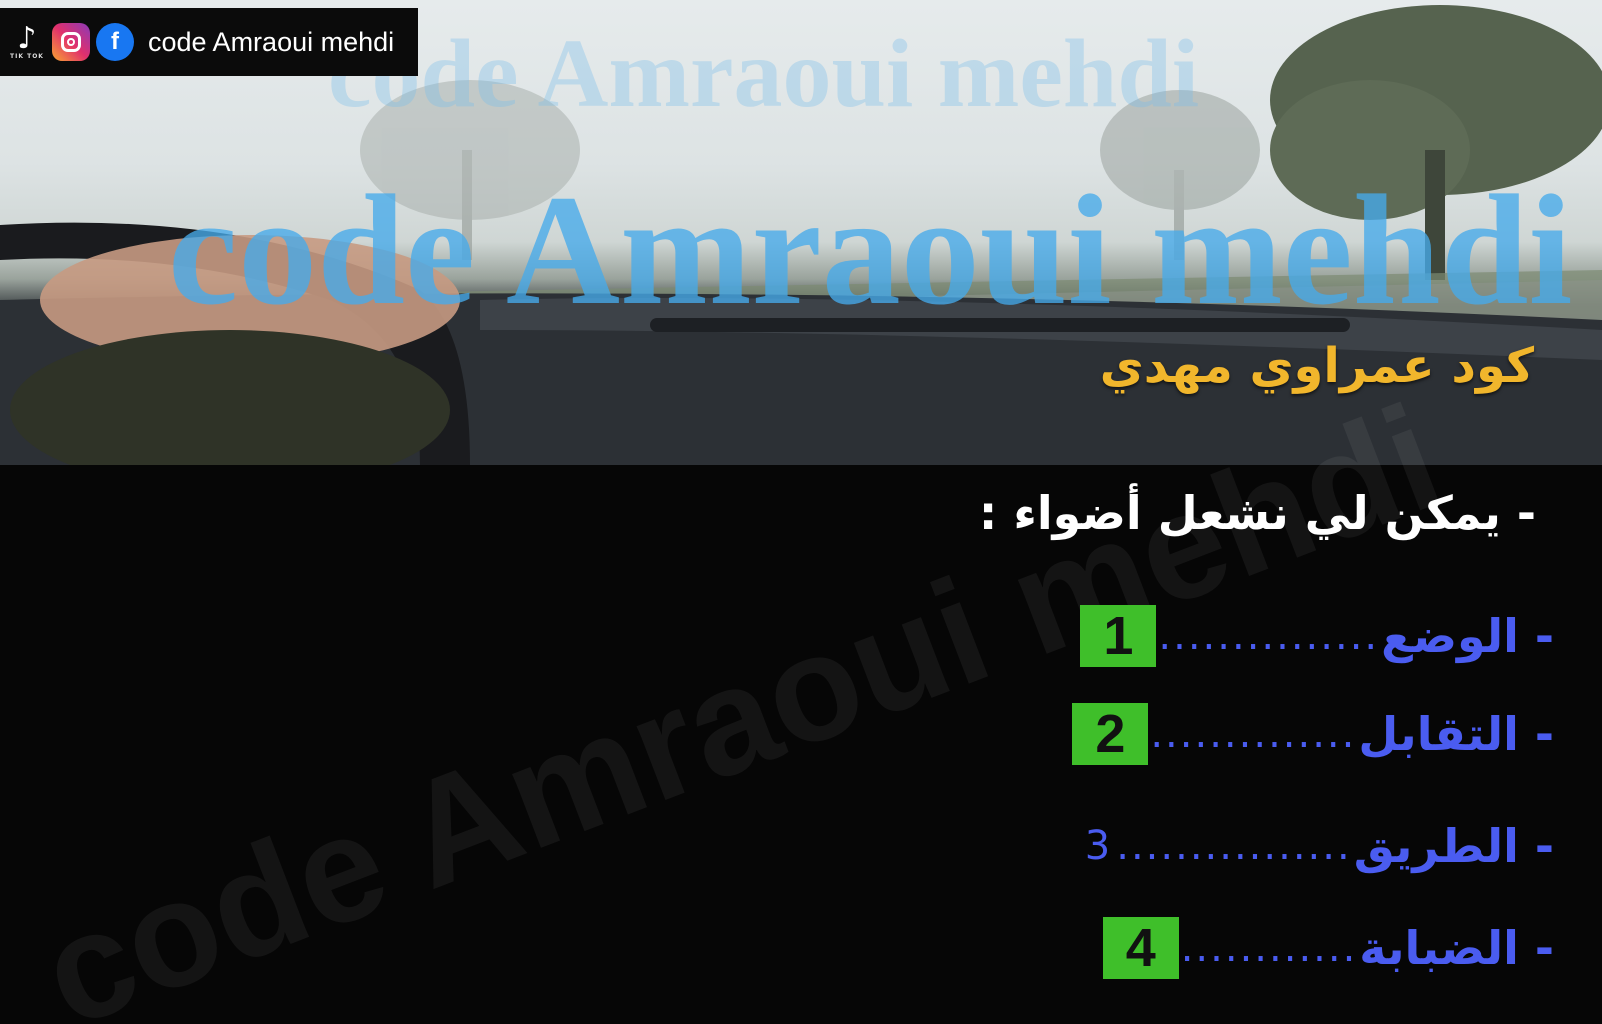 This screenshot has height=1024, width=1602. I want to click on social-bar: ♪ TIK TOK f code Amraoui mehdi, so click(209, 42).